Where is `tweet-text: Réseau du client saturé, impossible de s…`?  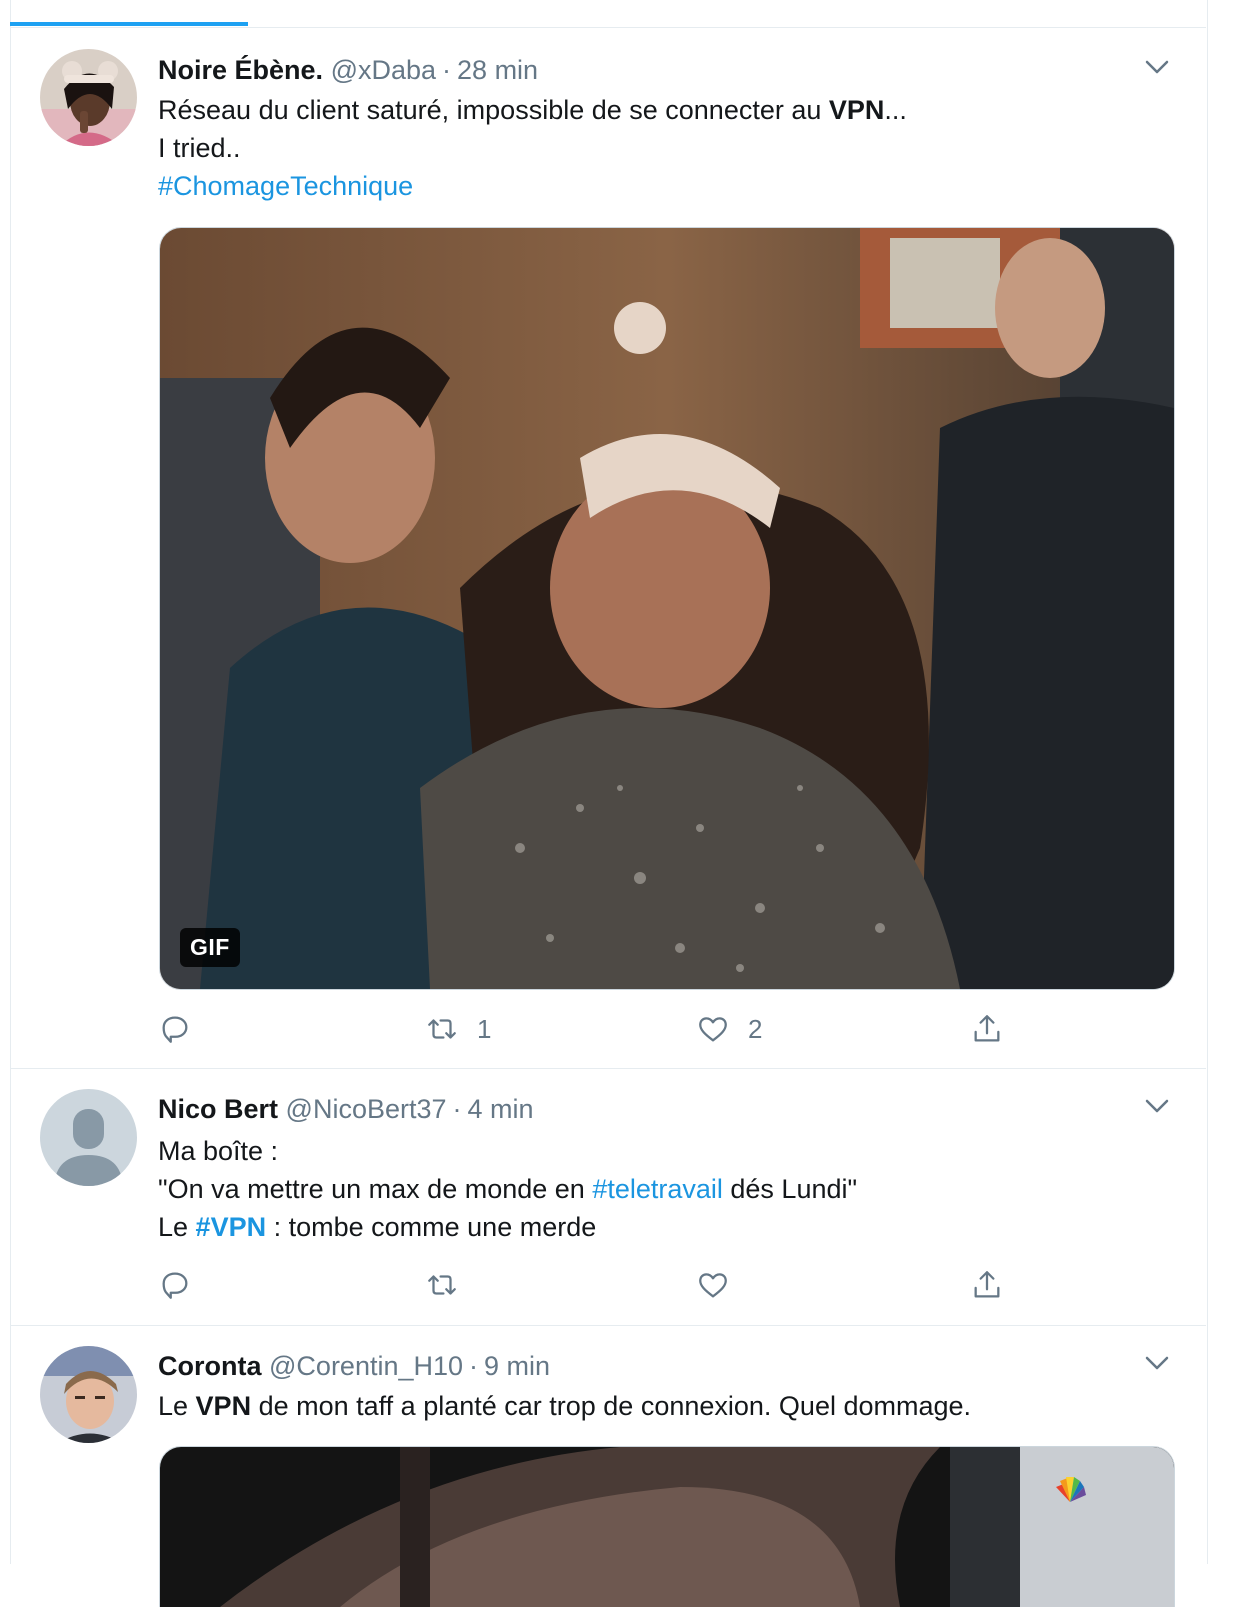 tweet-text: Réseau du client saturé, impossible de s… is located at coordinates (532, 148).